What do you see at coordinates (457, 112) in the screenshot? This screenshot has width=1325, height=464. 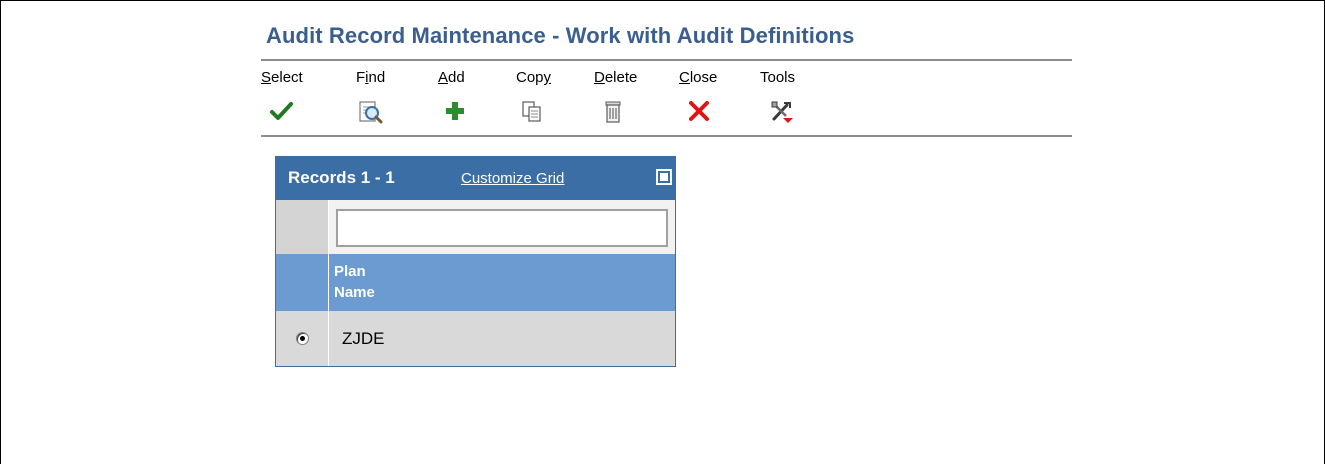 I see `plus-icon` at bounding box center [457, 112].